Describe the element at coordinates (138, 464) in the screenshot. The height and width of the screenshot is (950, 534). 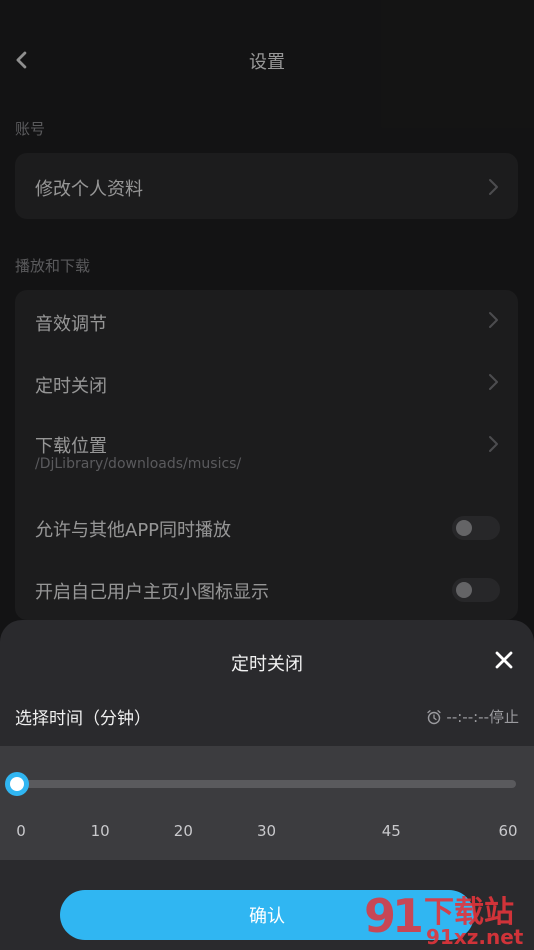
I see `download-path-text: /DjLibrary/downloads/musics/` at that location.